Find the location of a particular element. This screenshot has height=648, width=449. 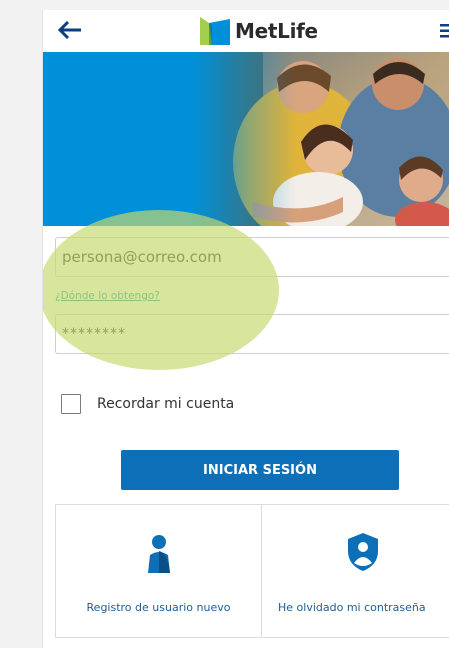

shield-user-icon is located at coordinates (362, 551).